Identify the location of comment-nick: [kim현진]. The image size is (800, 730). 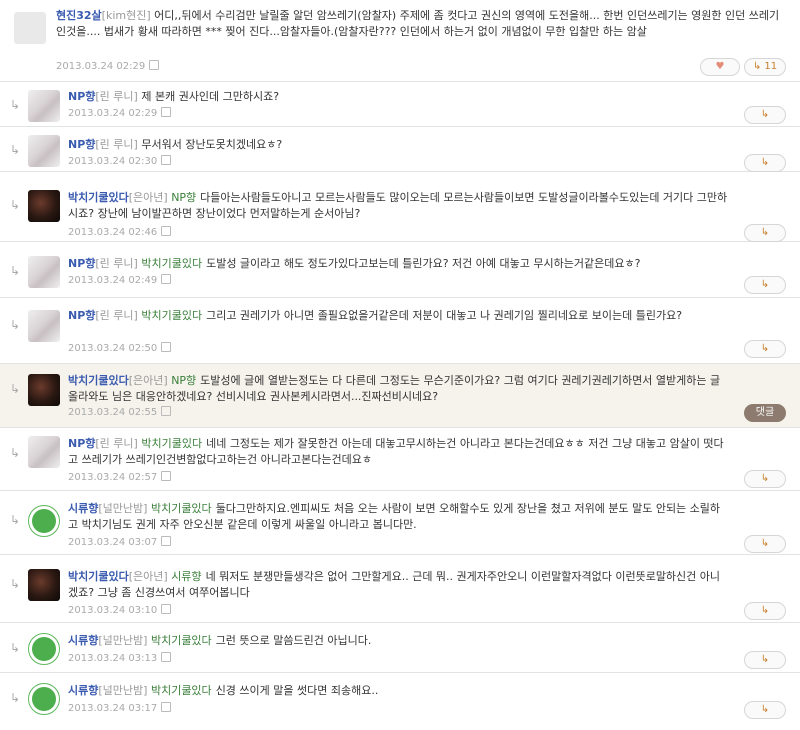
(126, 15).